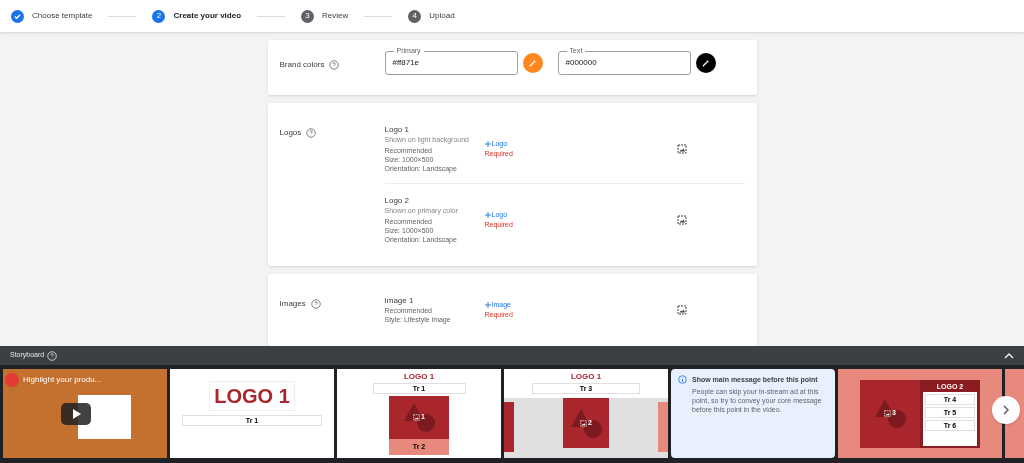  What do you see at coordinates (292, 304) in the screenshot?
I see `section-label: Images` at bounding box center [292, 304].